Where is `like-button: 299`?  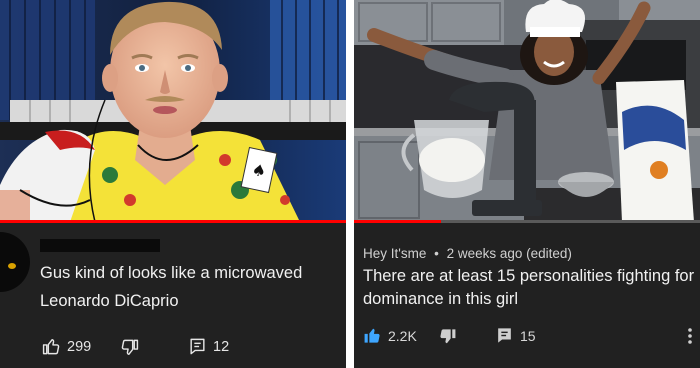
like-button: 299 is located at coordinates (66, 346).